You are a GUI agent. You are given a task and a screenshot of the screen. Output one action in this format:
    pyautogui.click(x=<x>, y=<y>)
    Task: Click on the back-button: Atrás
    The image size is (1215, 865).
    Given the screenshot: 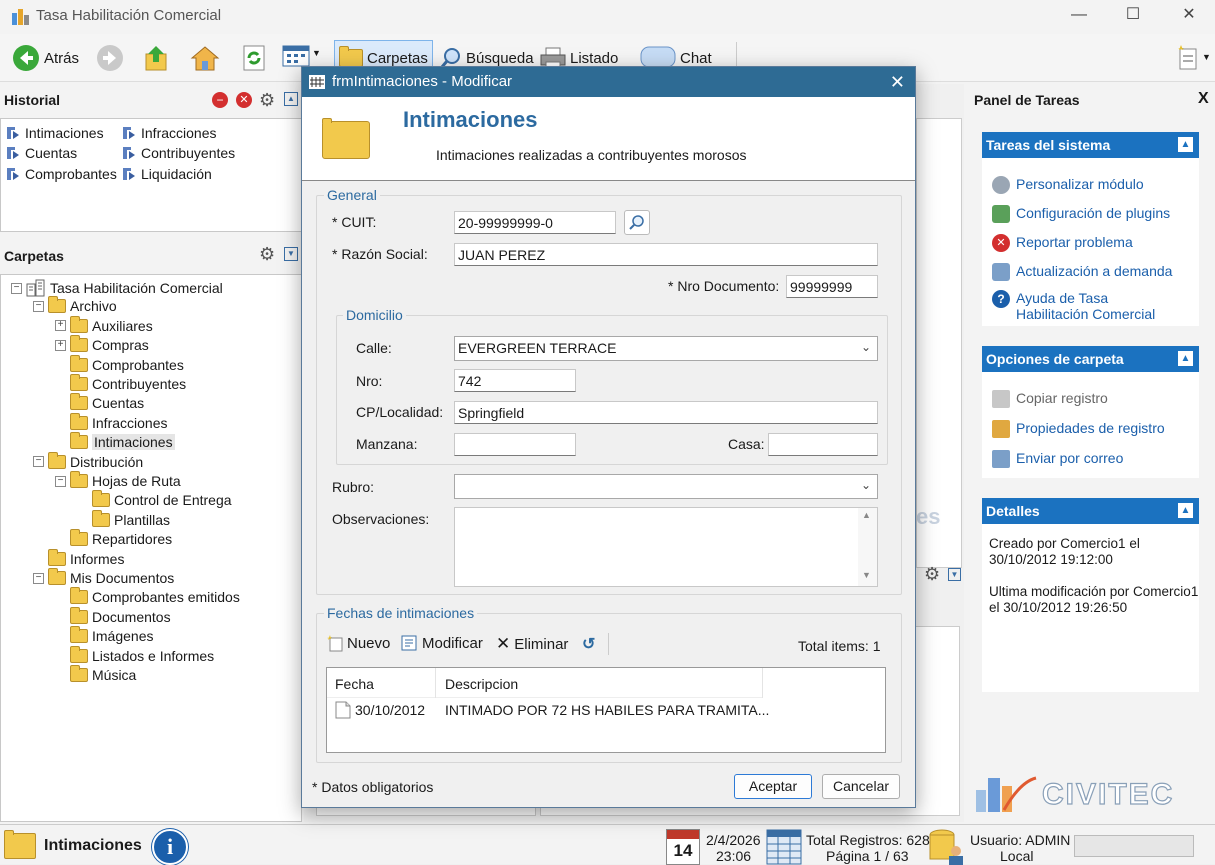 What is the action you would take?
    pyautogui.click(x=45, y=58)
    